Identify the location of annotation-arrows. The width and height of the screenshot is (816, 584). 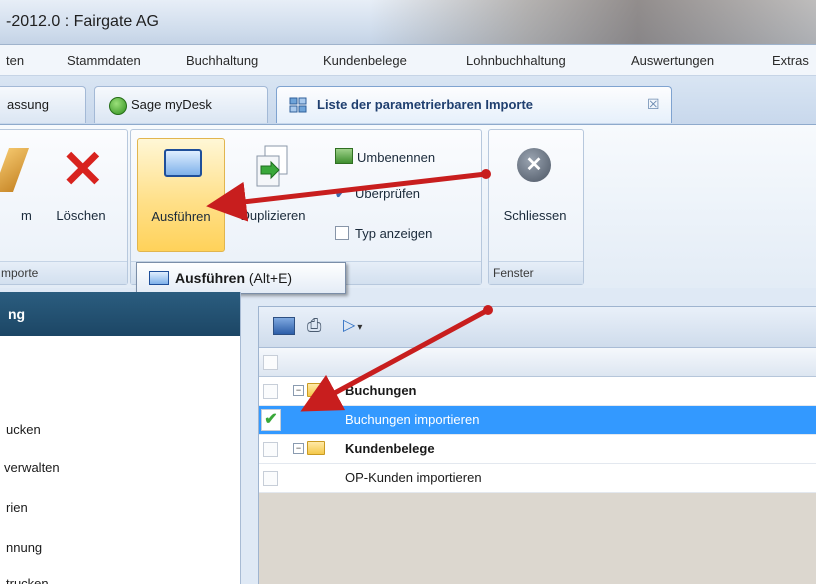
(349, 290).